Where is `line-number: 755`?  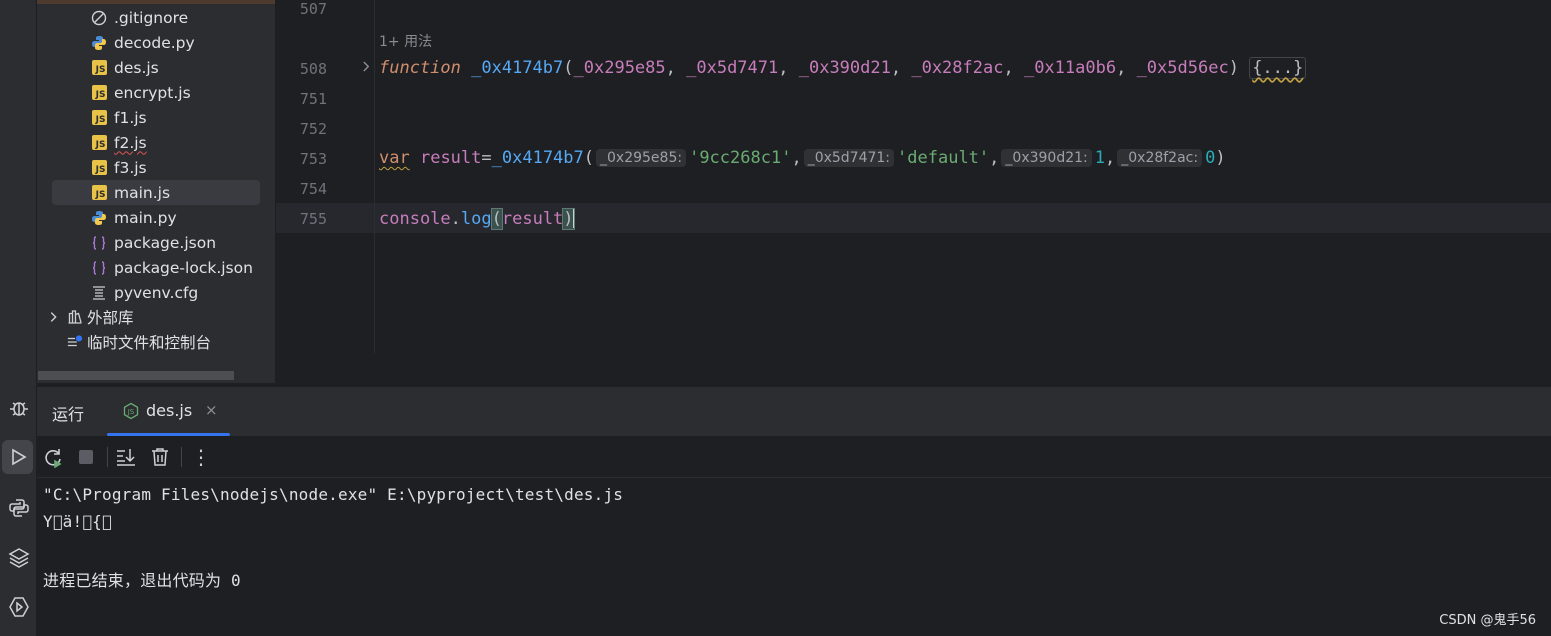
line-number: 755 is located at coordinates (313, 219).